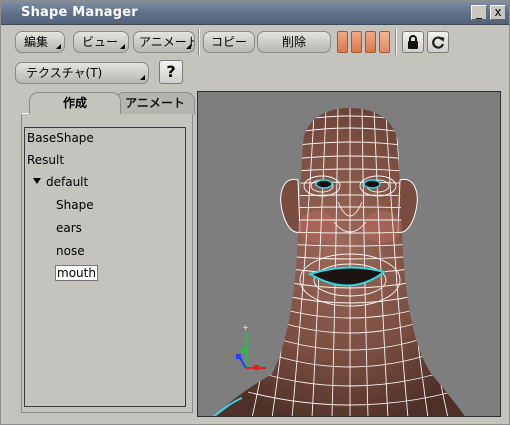 The height and width of the screenshot is (425, 510). What do you see at coordinates (229, 42) in the screenshot?
I see `copy-button: コピー` at bounding box center [229, 42].